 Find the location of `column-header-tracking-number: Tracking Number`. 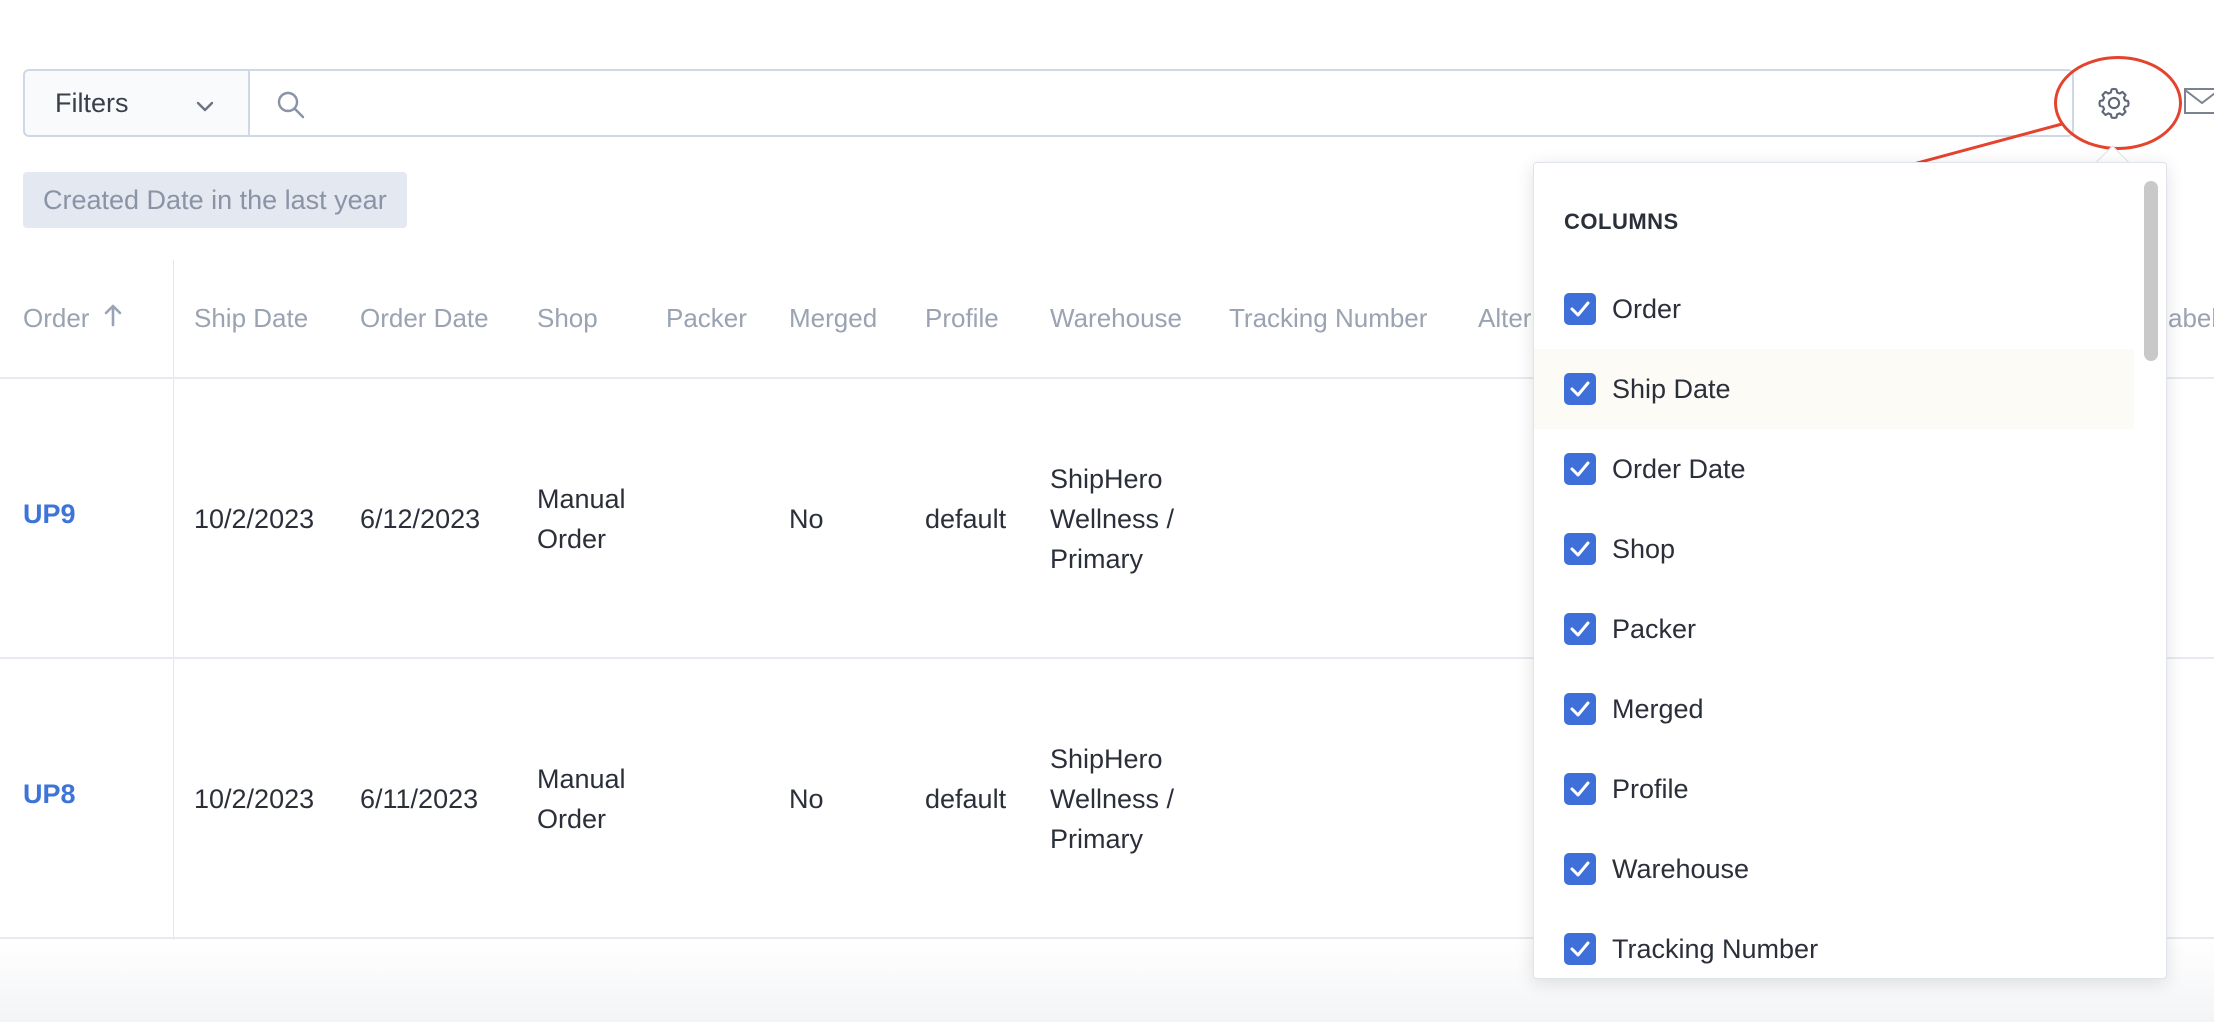

column-header-tracking-number: Tracking Number is located at coordinates (1328, 318).